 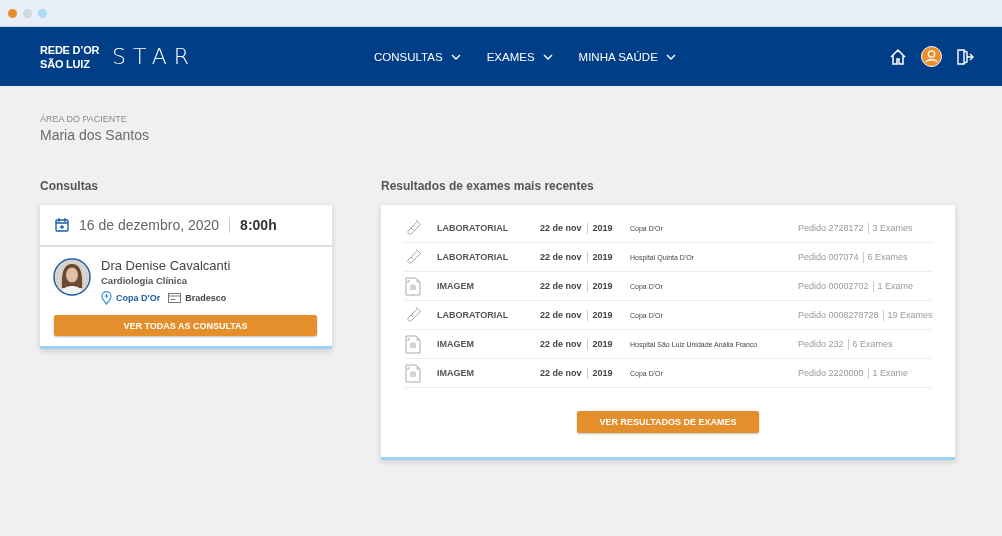 What do you see at coordinates (70, 49) in the screenshot?
I see `brand-logo-text: REDE D’OR` at bounding box center [70, 49].